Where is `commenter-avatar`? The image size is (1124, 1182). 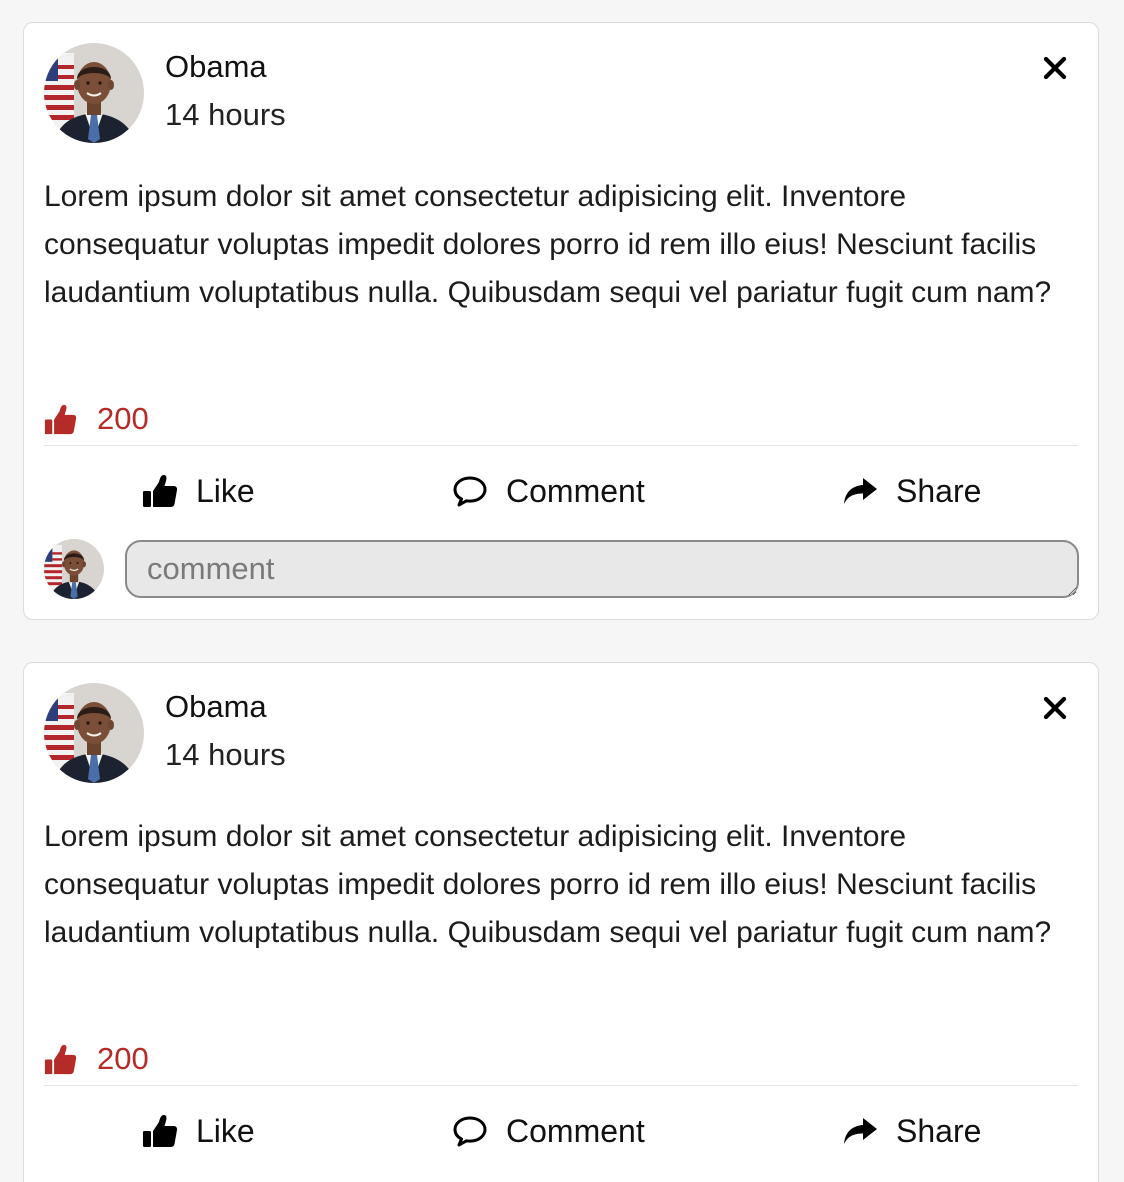 commenter-avatar is located at coordinates (74, 569).